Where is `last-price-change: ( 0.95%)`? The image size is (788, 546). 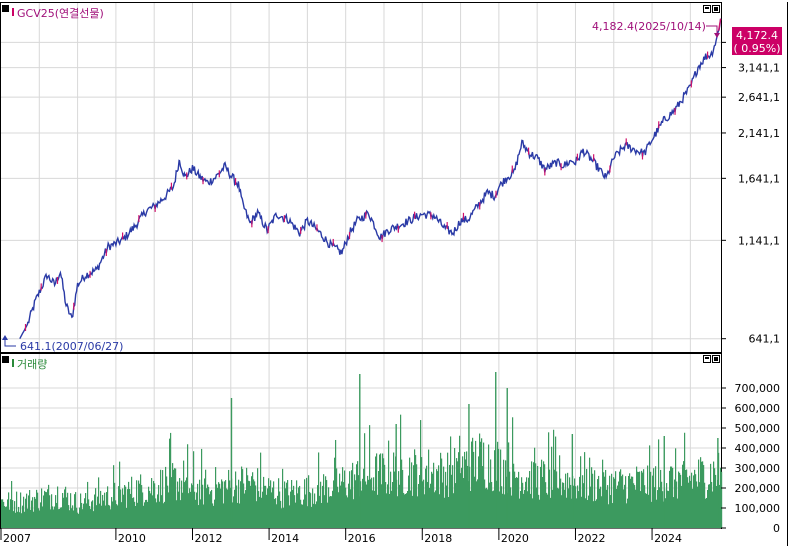
last-price-change: ( 0.95%) is located at coordinates (756, 48).